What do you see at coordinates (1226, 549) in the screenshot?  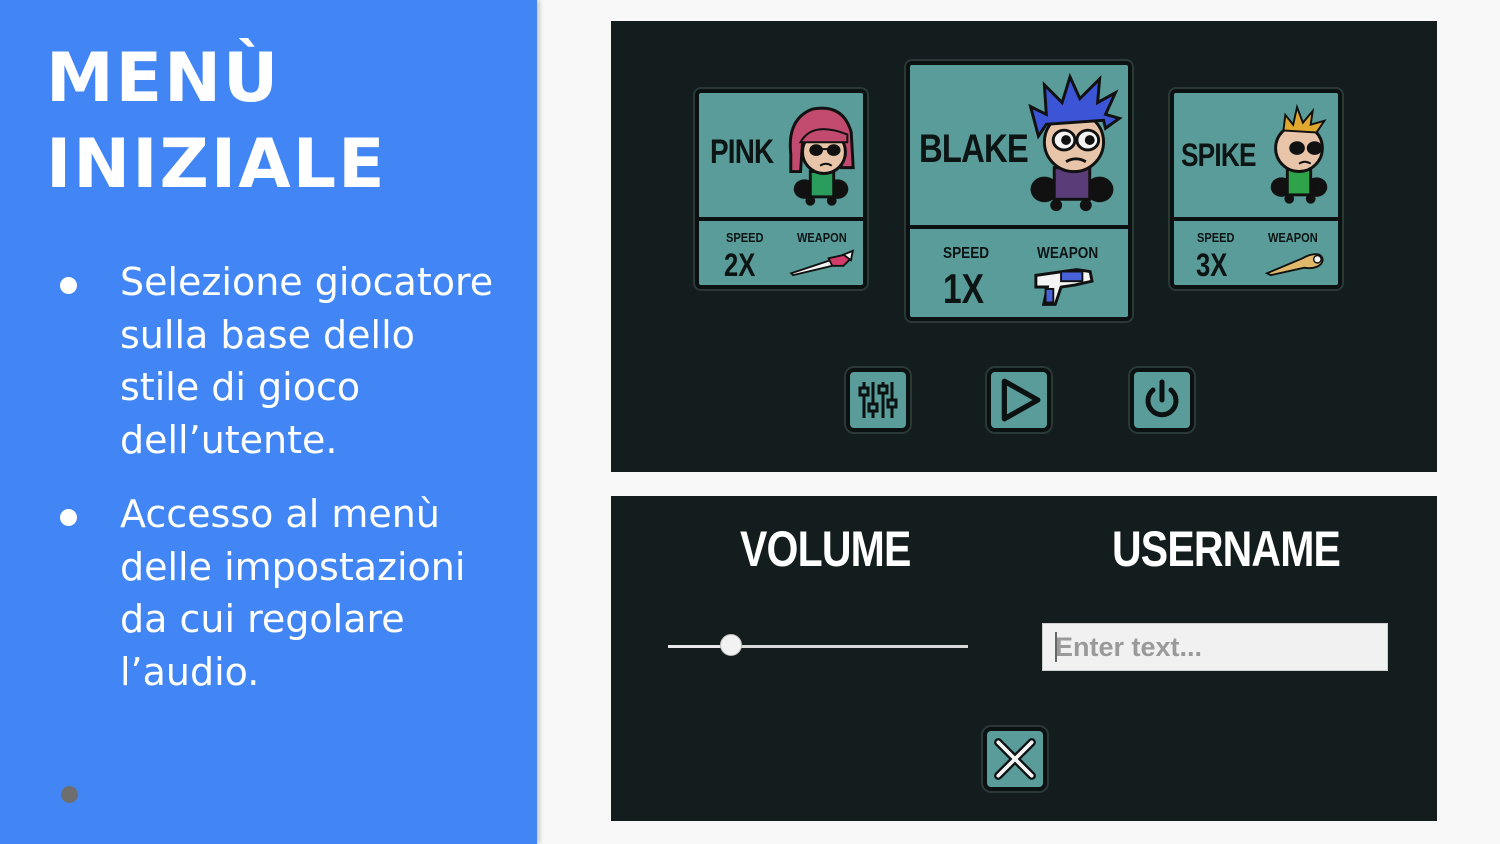 I see `username-heading: USERNAME` at bounding box center [1226, 549].